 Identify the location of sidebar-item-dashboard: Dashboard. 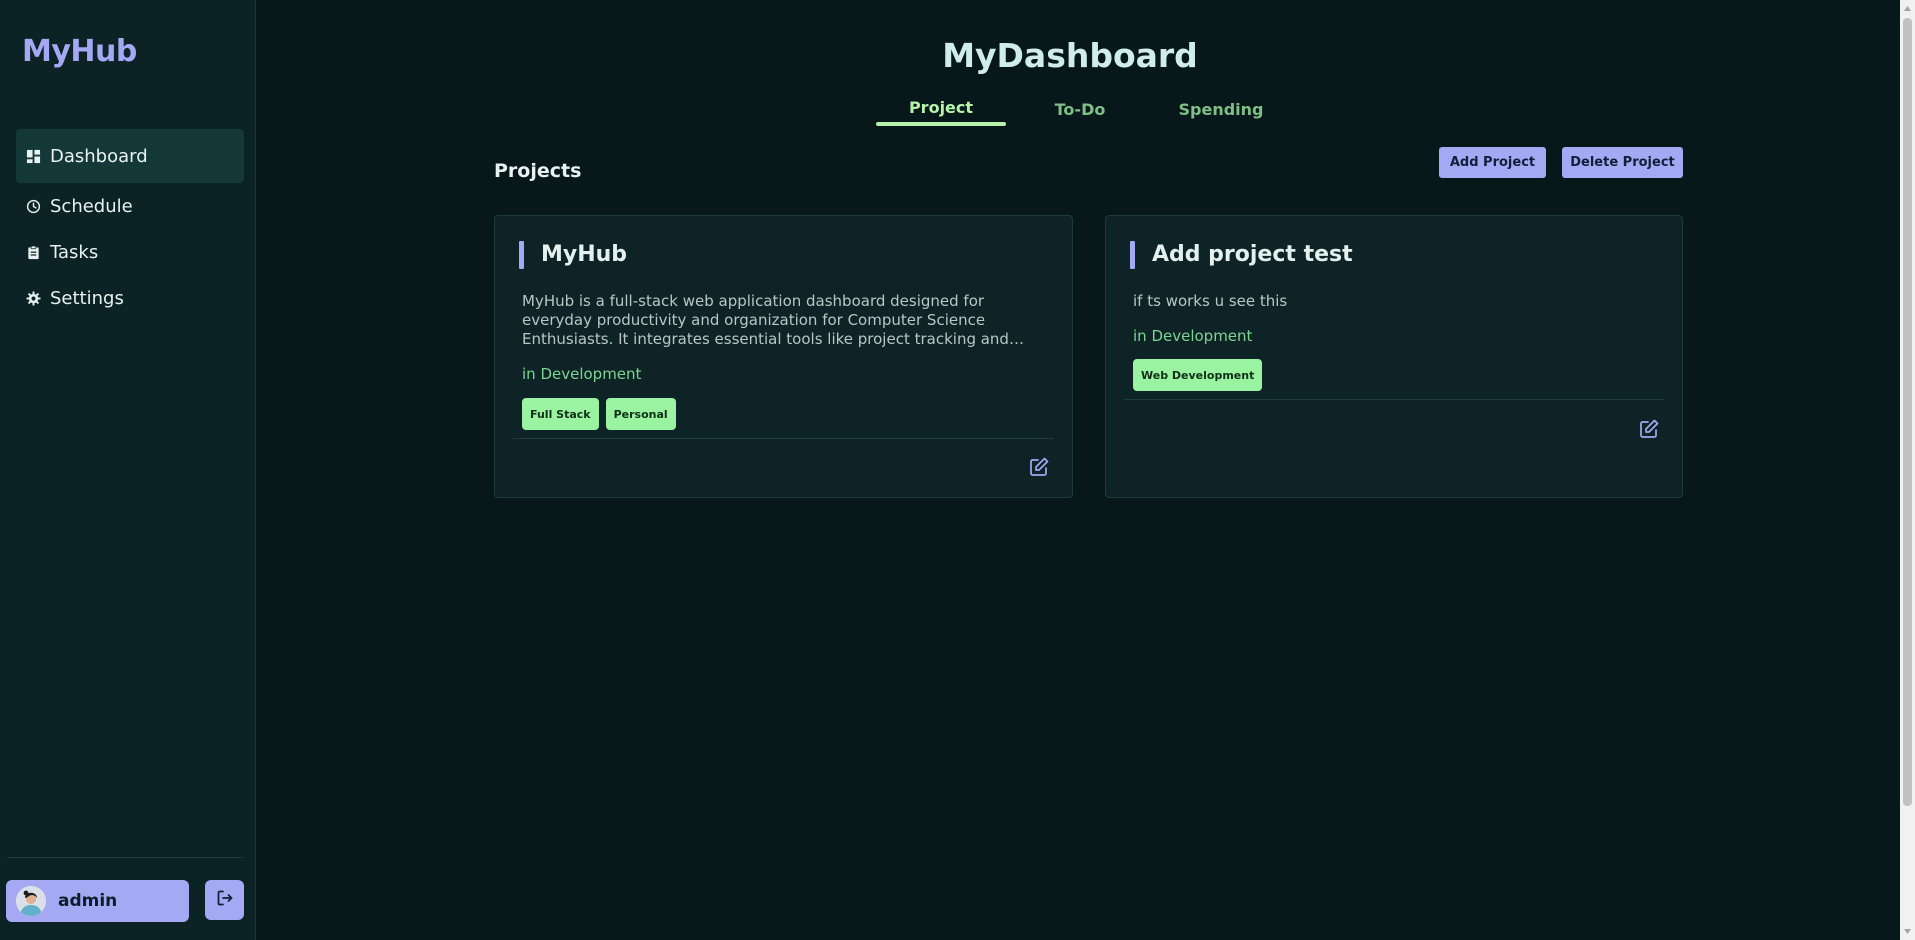
(130, 156).